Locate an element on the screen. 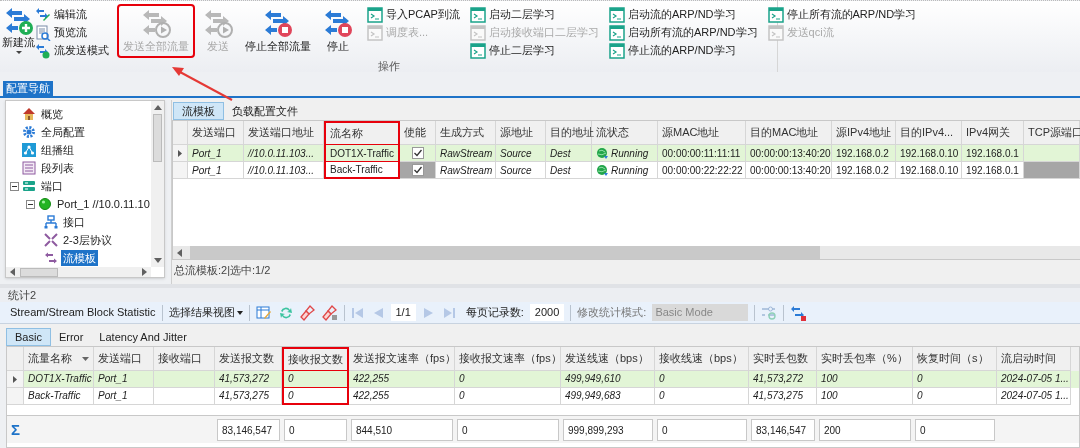 This screenshot has height=448, width=1080. tab: Latency And Jitter is located at coordinates (143, 337).